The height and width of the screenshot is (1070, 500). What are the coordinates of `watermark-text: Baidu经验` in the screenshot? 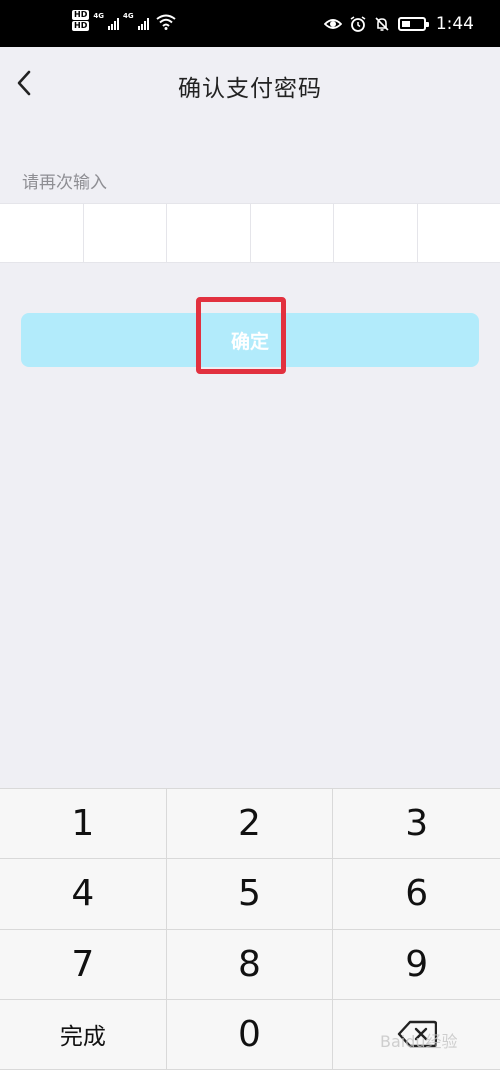 It's located at (419, 1041).